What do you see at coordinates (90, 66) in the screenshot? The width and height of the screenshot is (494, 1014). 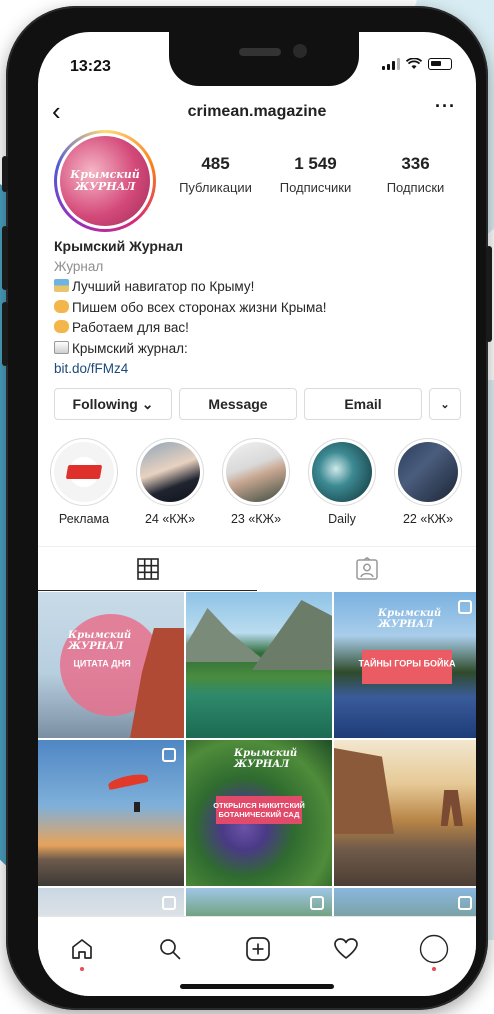 I see `status-time: 13:23` at bounding box center [90, 66].